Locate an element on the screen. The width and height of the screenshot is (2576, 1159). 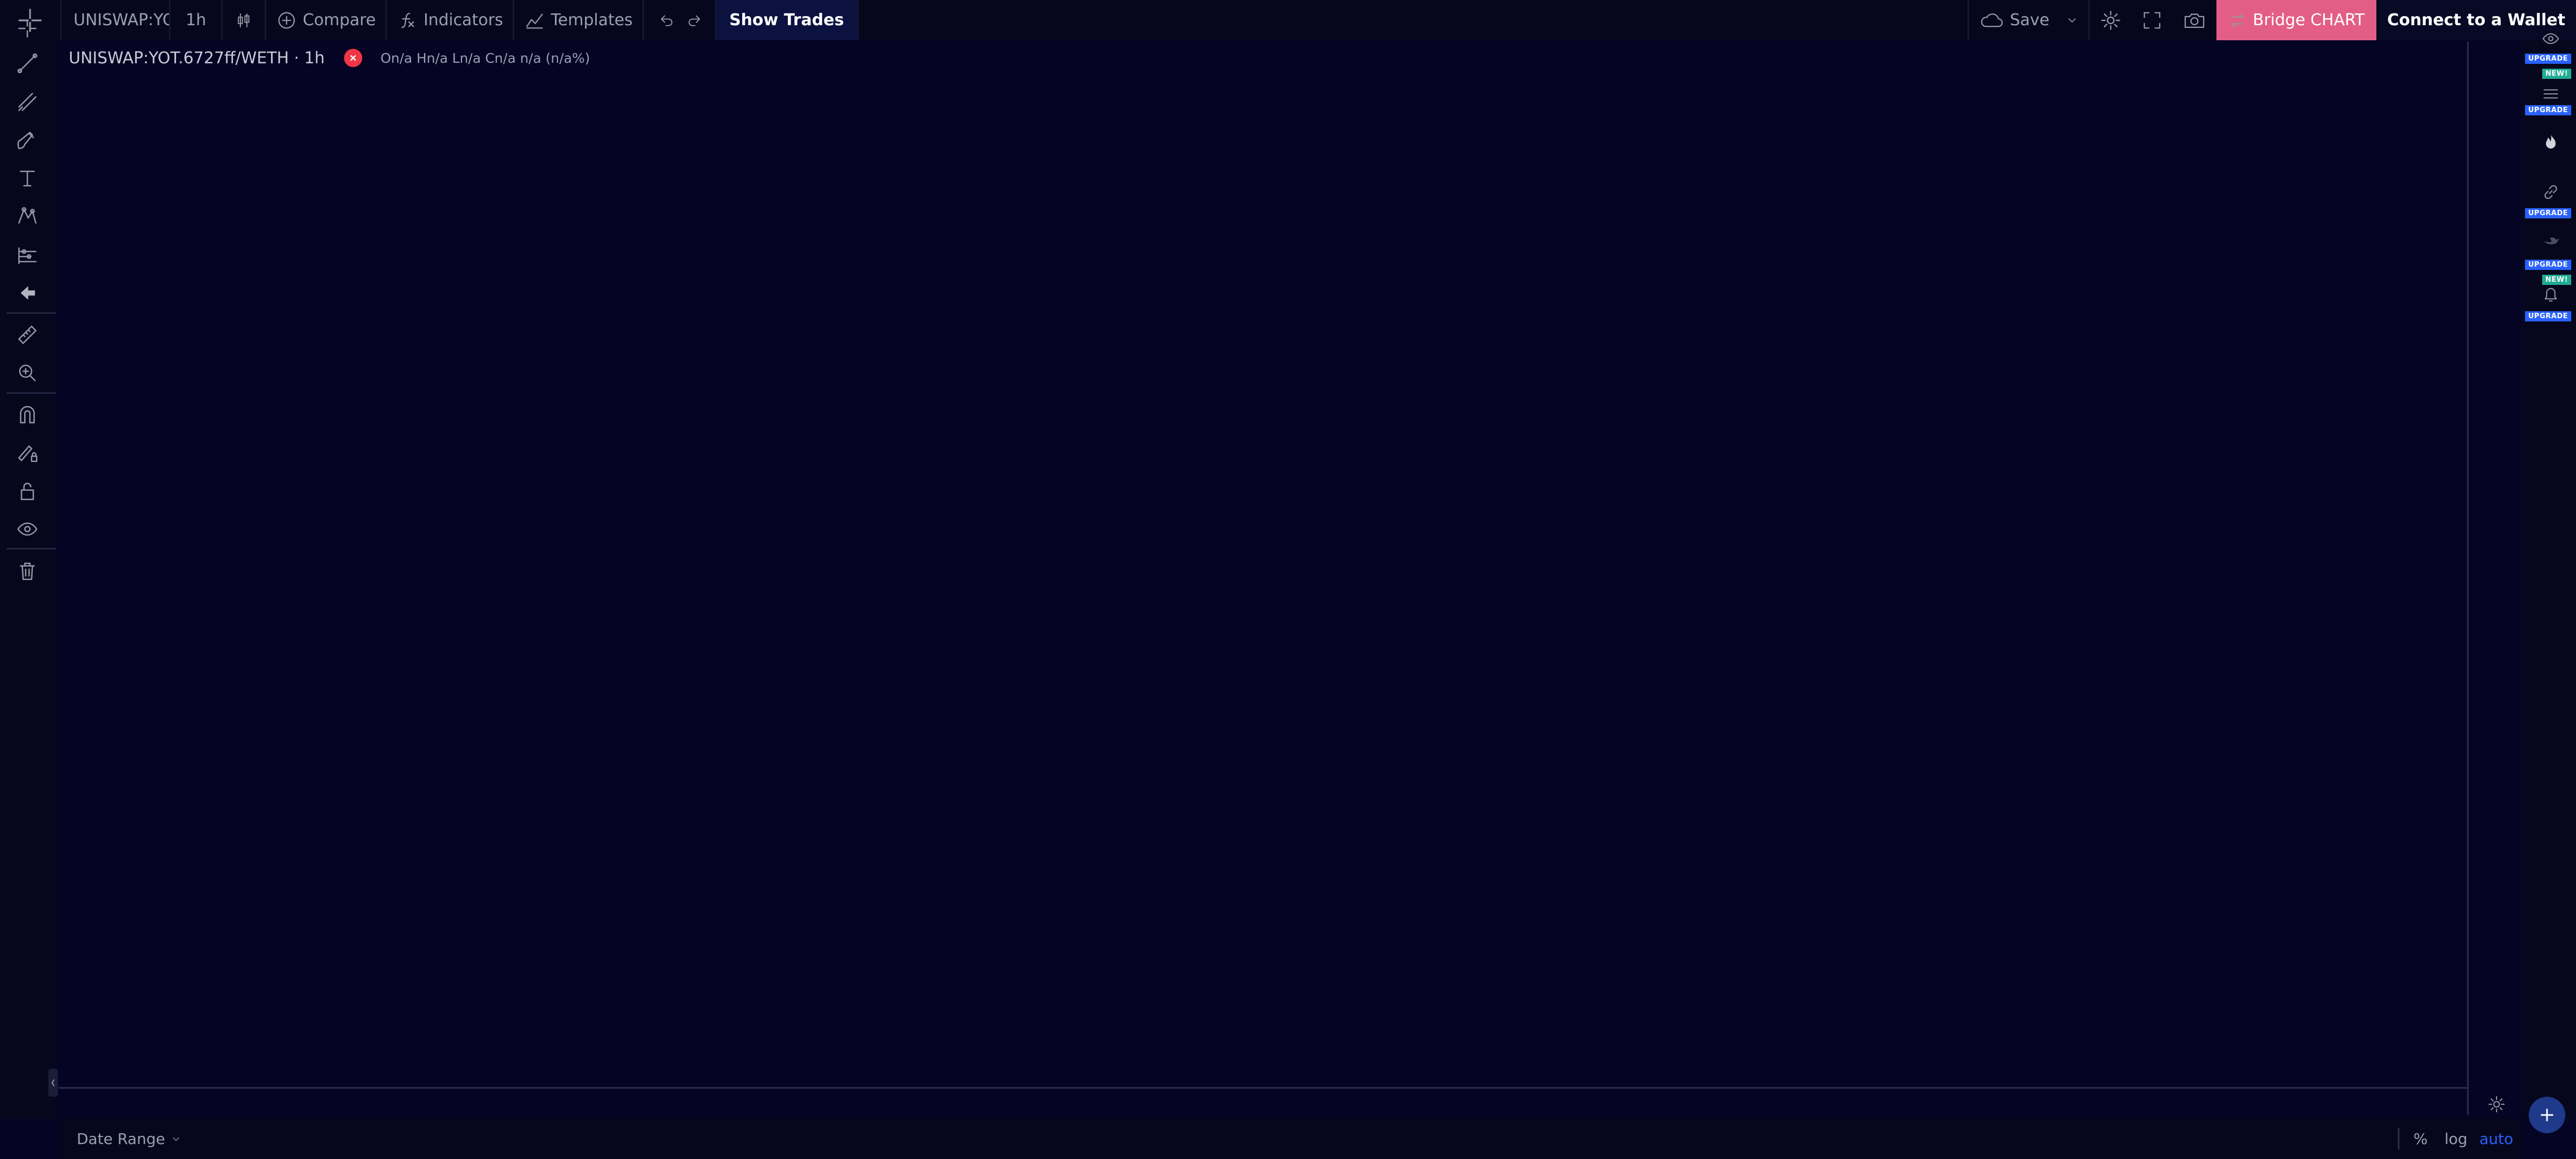
camera-icon is located at coordinates (2194, 20).